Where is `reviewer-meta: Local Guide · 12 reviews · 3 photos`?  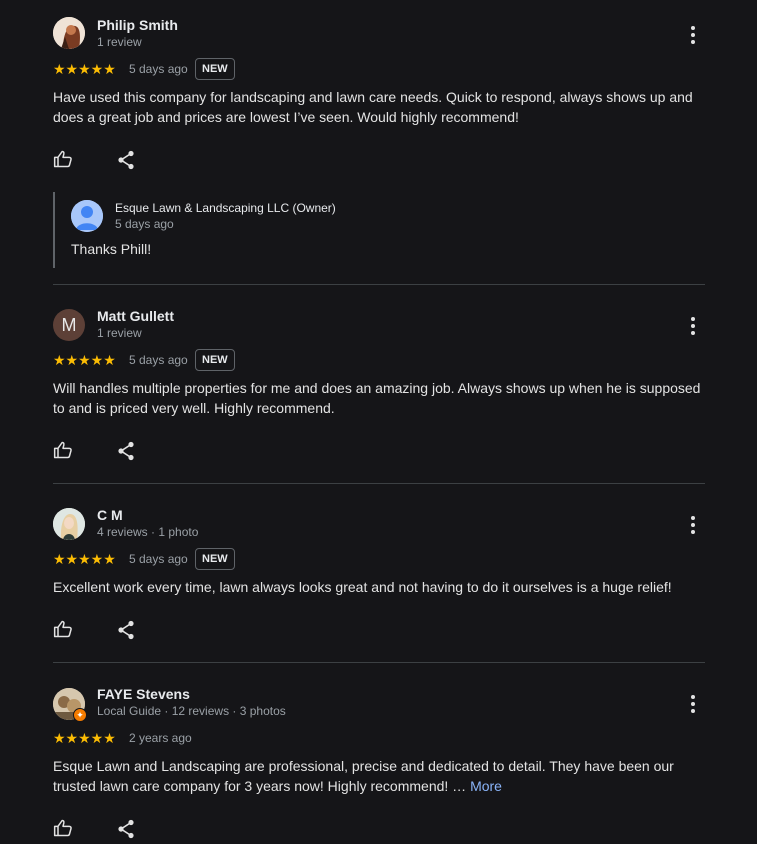
reviewer-meta: Local Guide · 12 reviews · 3 photos is located at coordinates (191, 711).